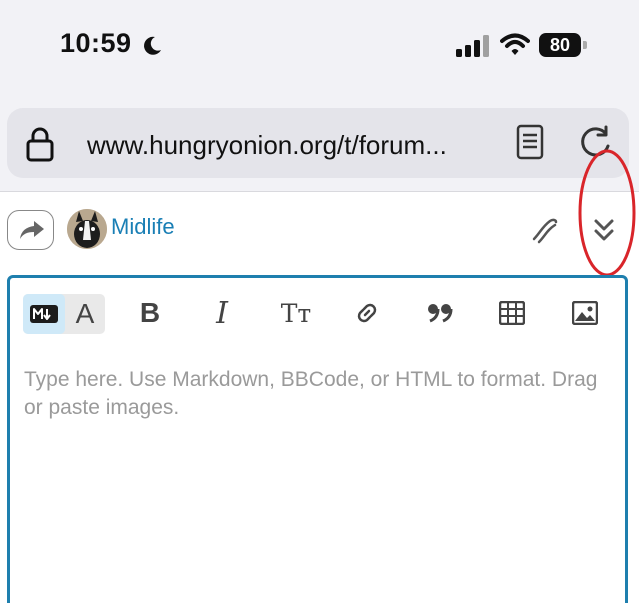 The height and width of the screenshot is (603, 639). What do you see at coordinates (530, 142) in the screenshot?
I see `reader-mode-icon` at bounding box center [530, 142].